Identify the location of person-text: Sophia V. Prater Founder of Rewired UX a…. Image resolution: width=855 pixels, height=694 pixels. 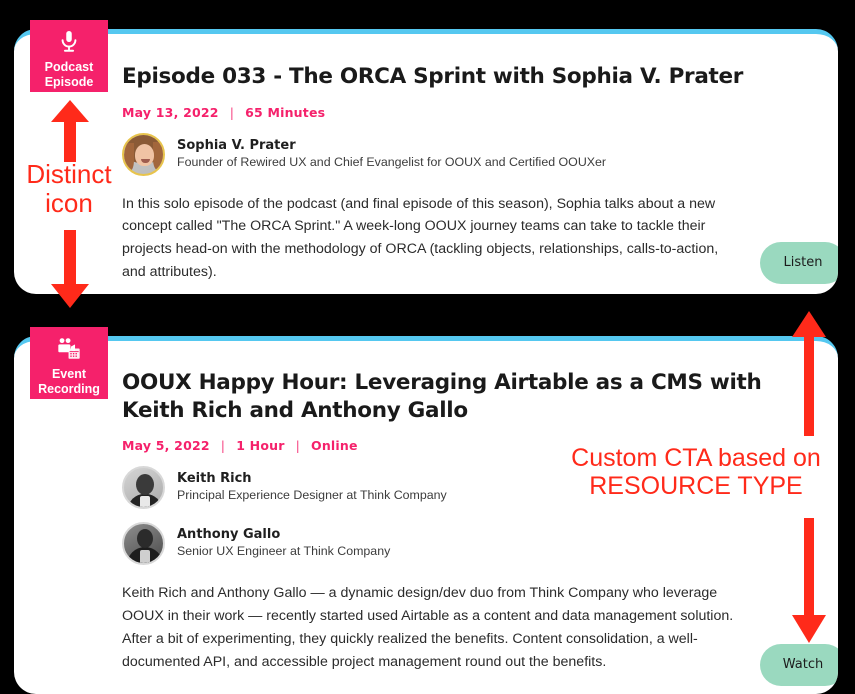
(391, 154).